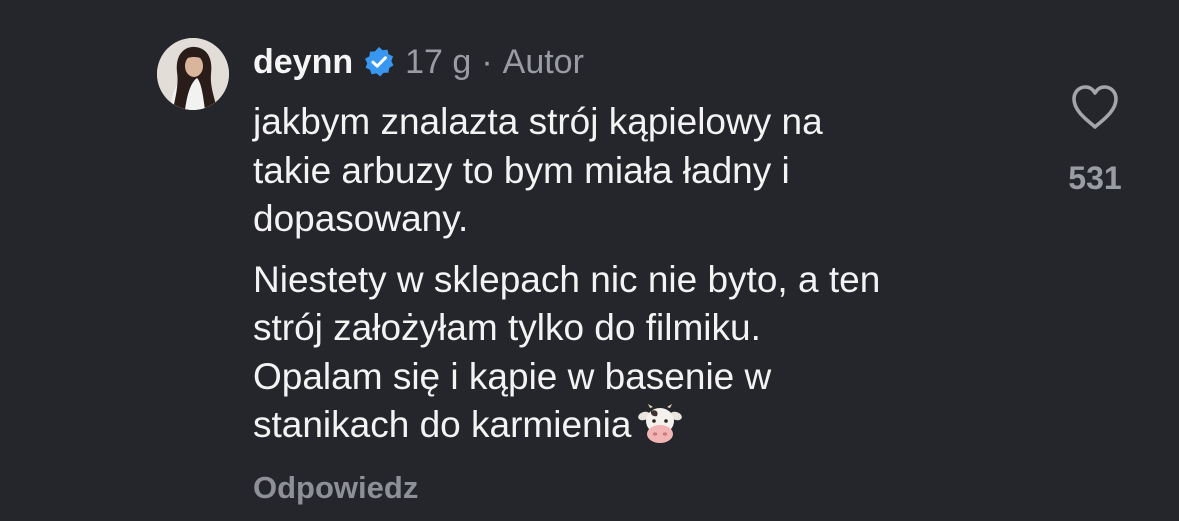  What do you see at coordinates (660, 424) in the screenshot?
I see `cow-face-emoji-icon` at bounding box center [660, 424].